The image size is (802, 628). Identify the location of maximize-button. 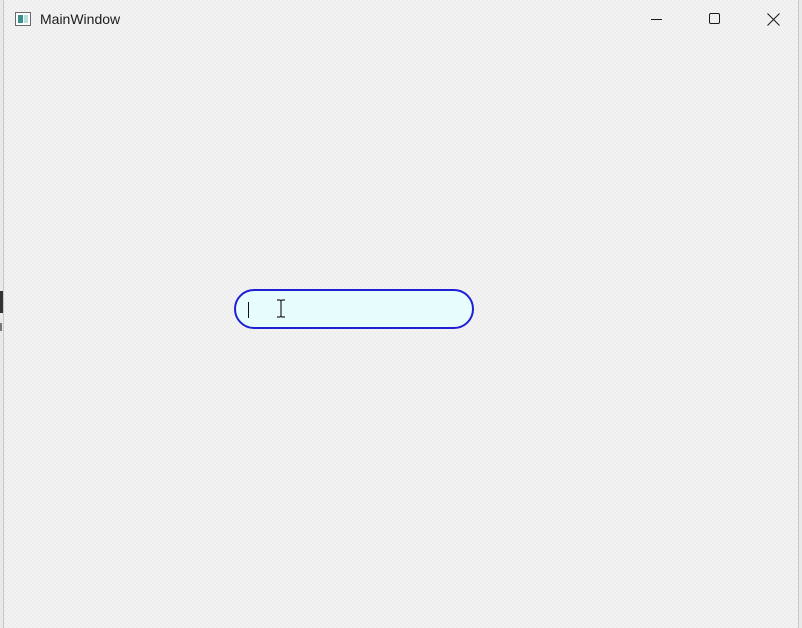
(715, 19).